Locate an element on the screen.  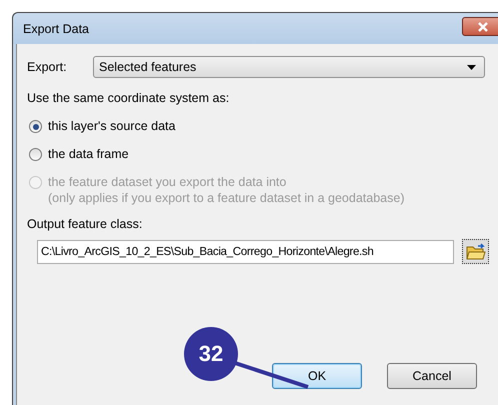
coordinate-system-label: Use the same coordinate system as: is located at coordinates (128, 98).